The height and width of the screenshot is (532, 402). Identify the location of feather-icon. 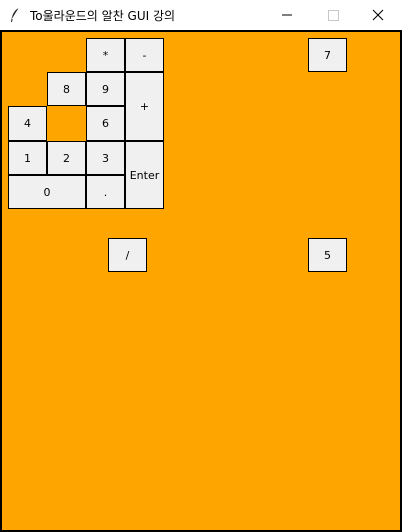
(15, 15).